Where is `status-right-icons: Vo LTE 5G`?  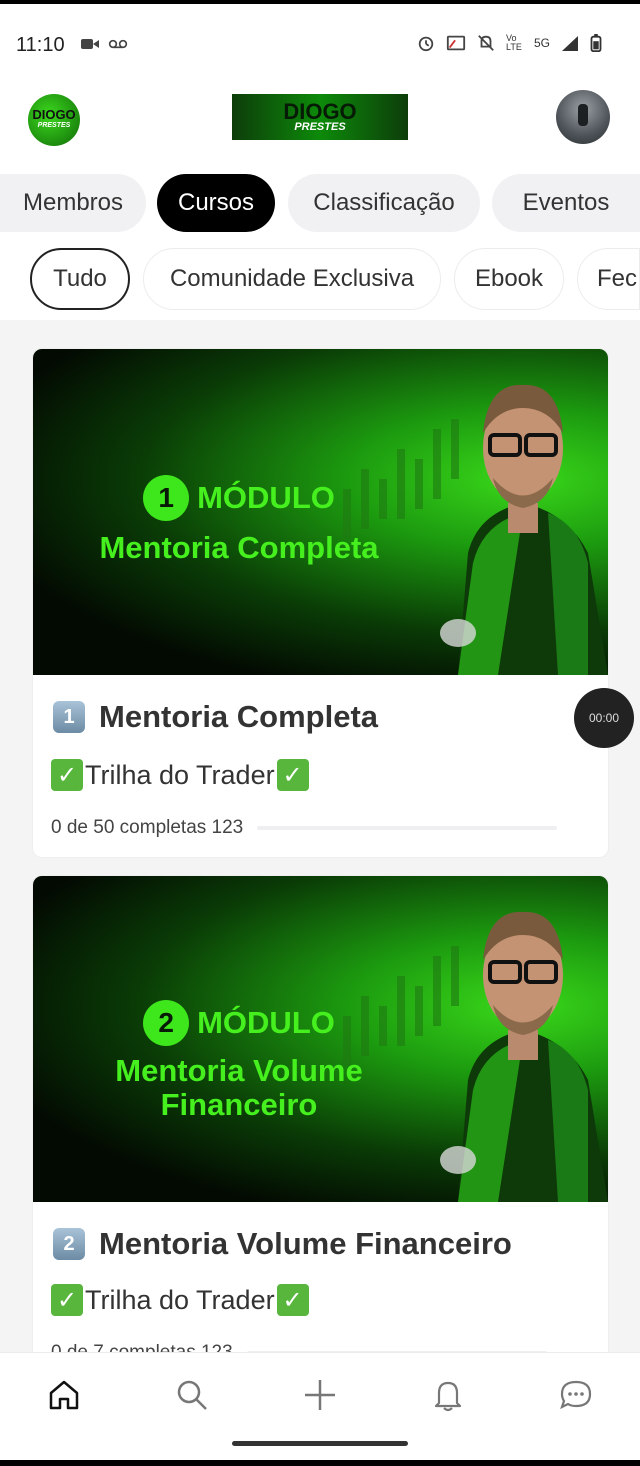
status-right-icons: Vo LTE 5G is located at coordinates (509, 43).